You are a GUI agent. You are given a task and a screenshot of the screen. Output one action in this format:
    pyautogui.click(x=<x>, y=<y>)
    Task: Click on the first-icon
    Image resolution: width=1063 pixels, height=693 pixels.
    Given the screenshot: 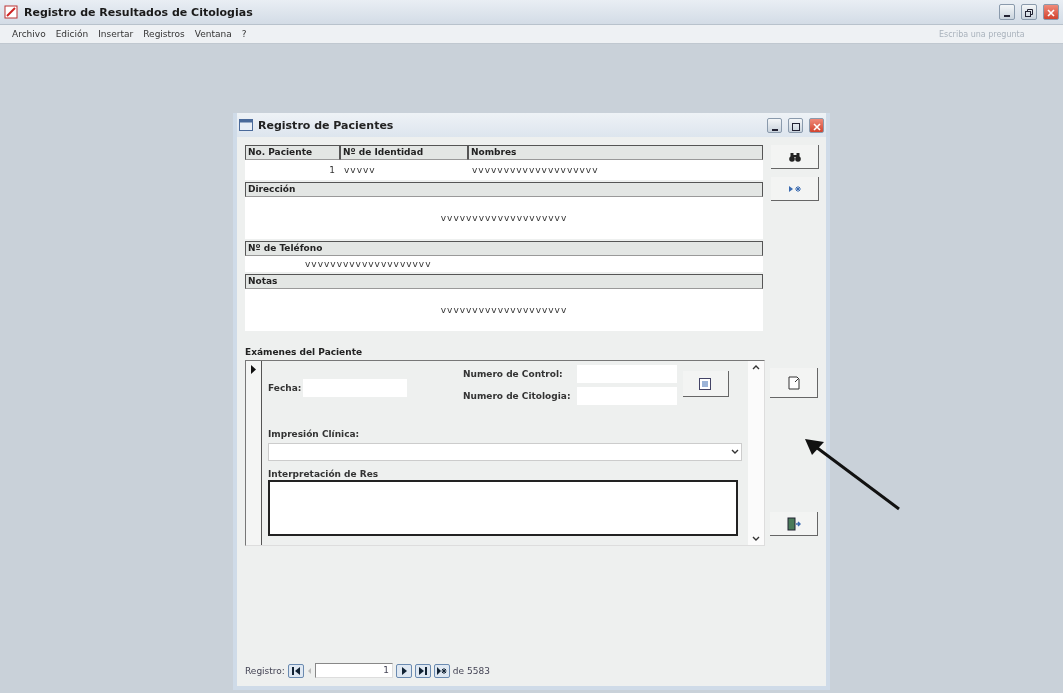 What is the action you would take?
    pyautogui.click(x=295, y=670)
    